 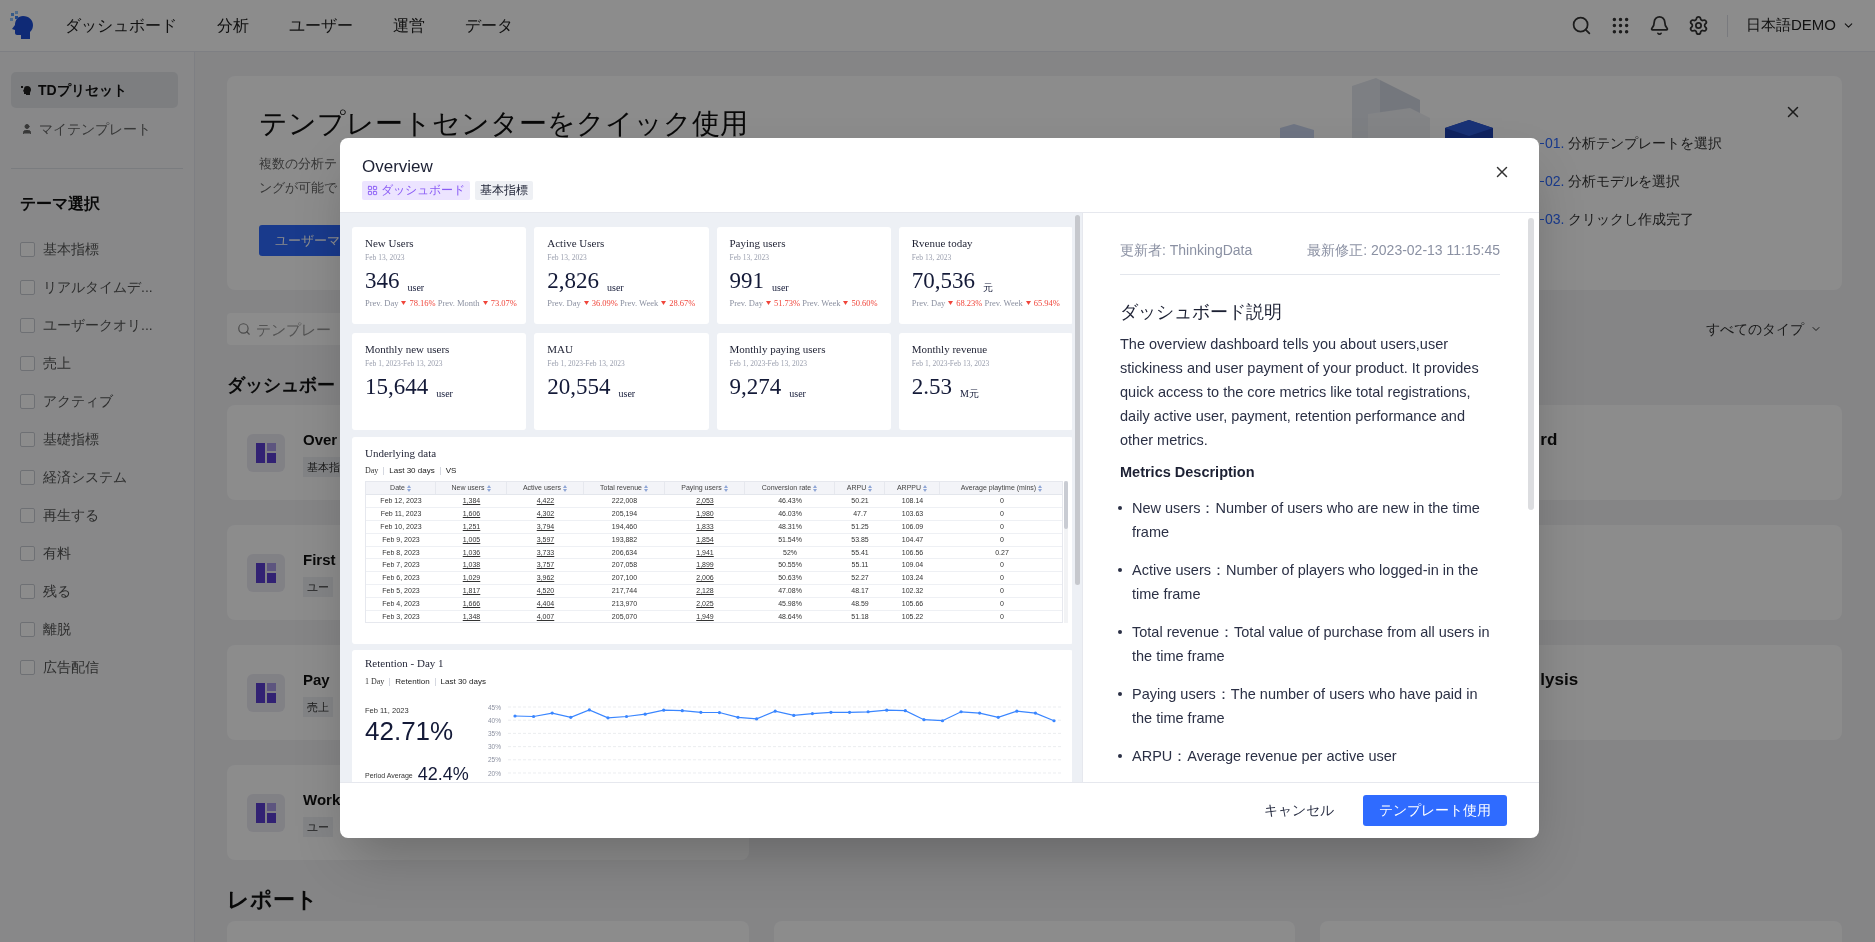 What do you see at coordinates (1620, 25) in the screenshot?
I see `apps-icon` at bounding box center [1620, 25].